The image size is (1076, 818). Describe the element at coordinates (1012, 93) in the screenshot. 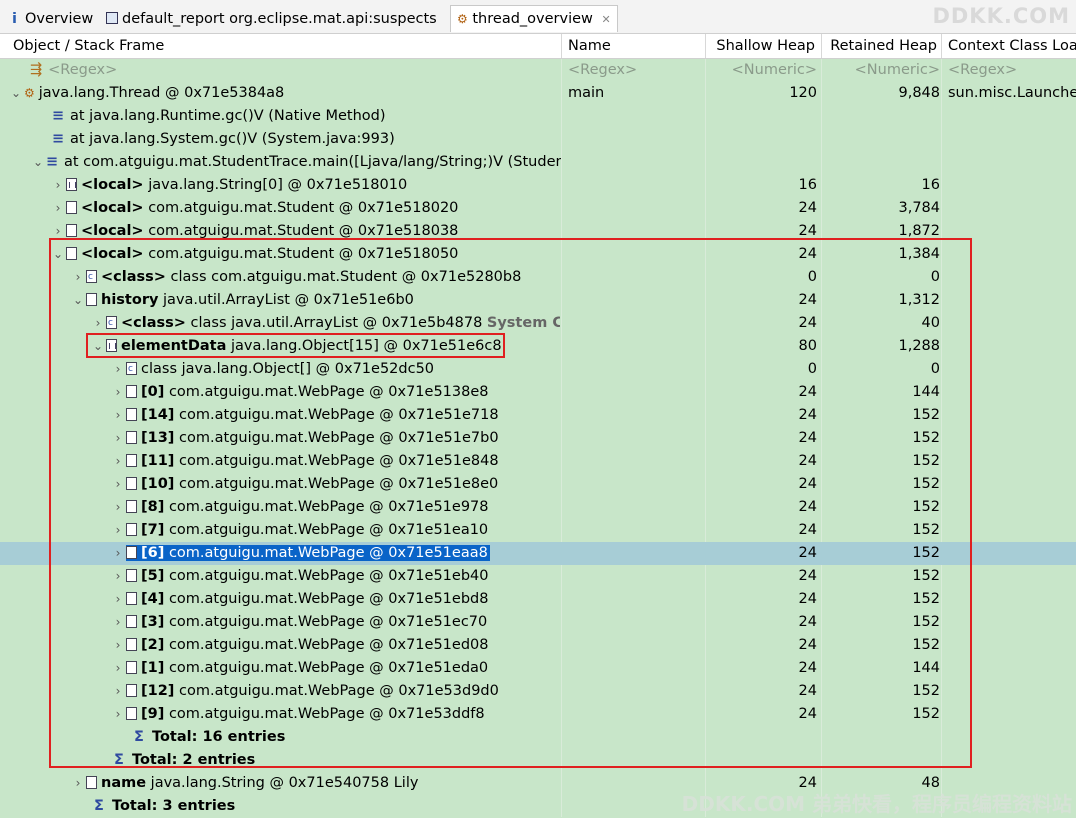

I see `context-cell: sun.misc.Launcher` at that location.